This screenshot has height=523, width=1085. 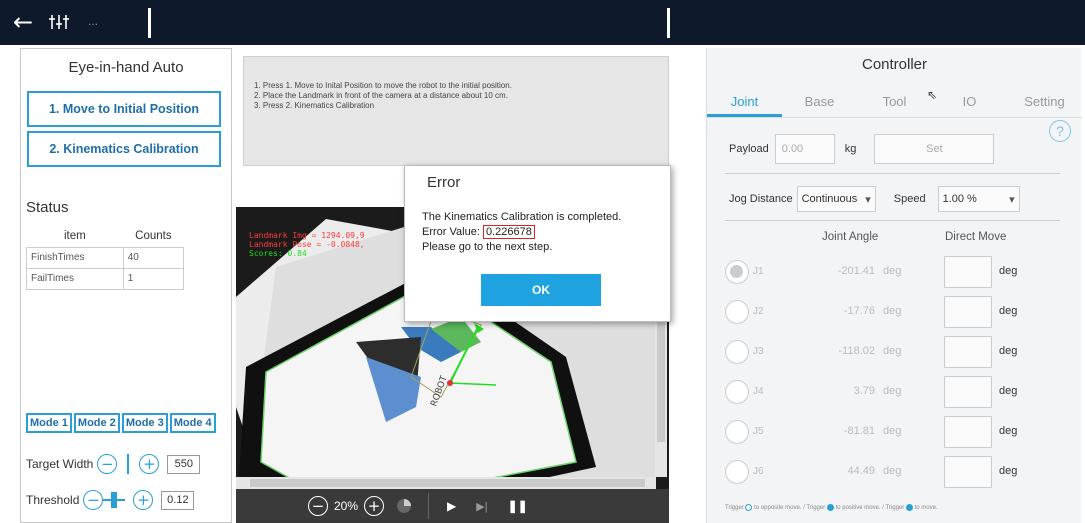 What do you see at coordinates (346, 506) in the screenshot?
I see `zoom-level: 20%` at bounding box center [346, 506].